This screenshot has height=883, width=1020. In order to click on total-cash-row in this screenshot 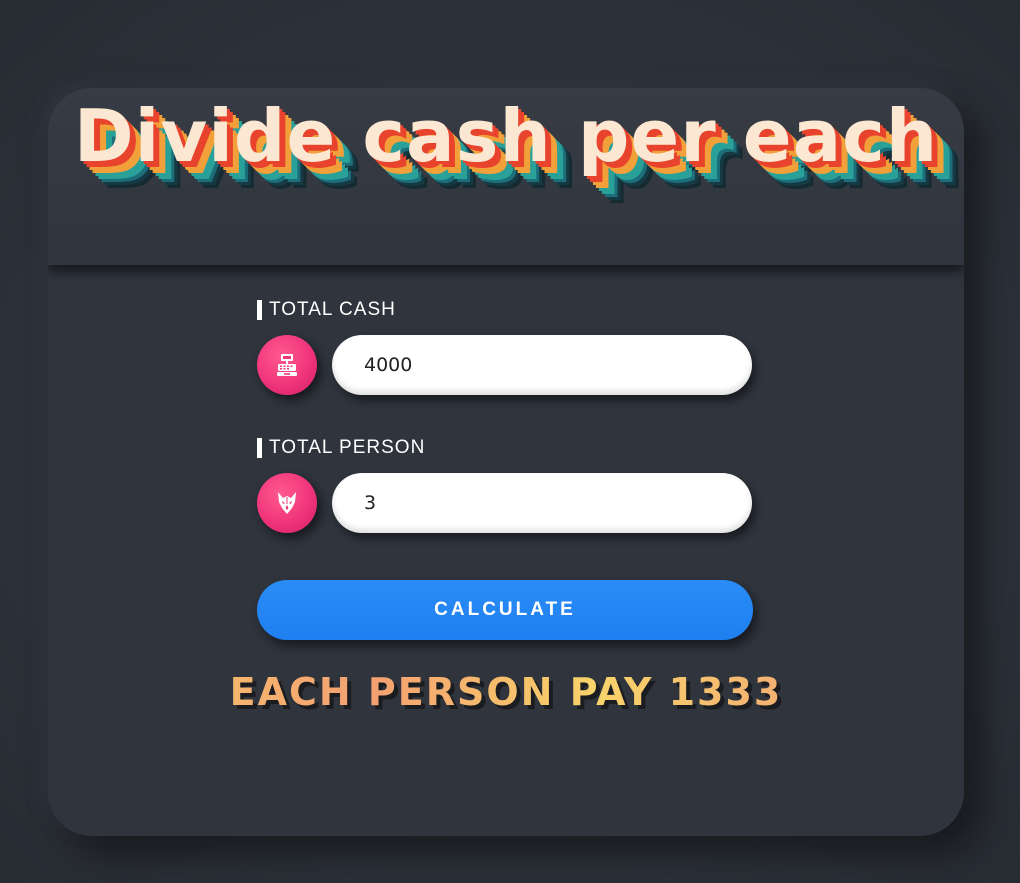, I will do `click(507, 365)`.